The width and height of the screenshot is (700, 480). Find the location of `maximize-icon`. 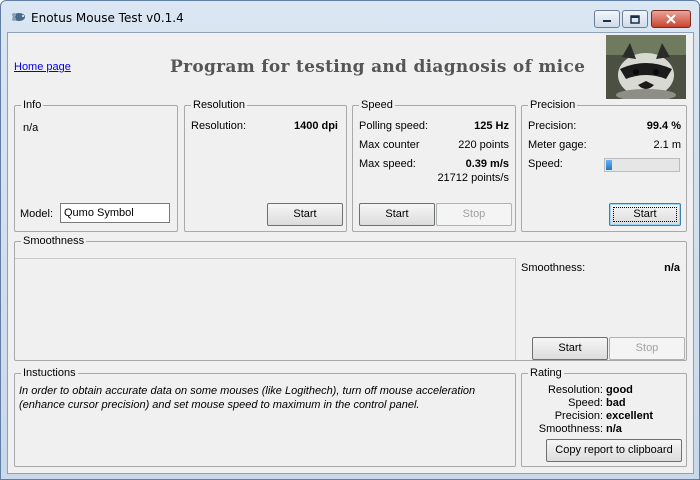

maximize-icon is located at coordinates (635, 19).